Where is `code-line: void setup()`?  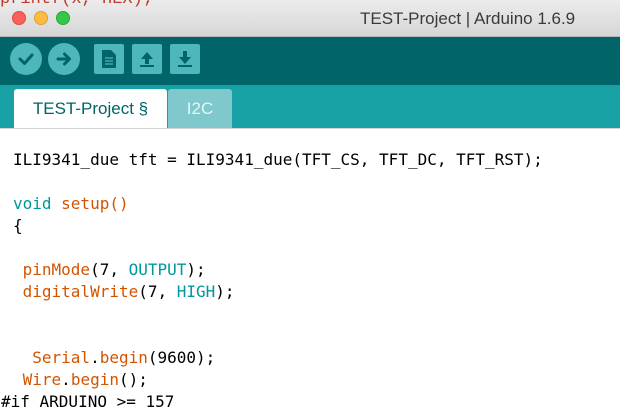 code-line: void setup() is located at coordinates (278, 204).